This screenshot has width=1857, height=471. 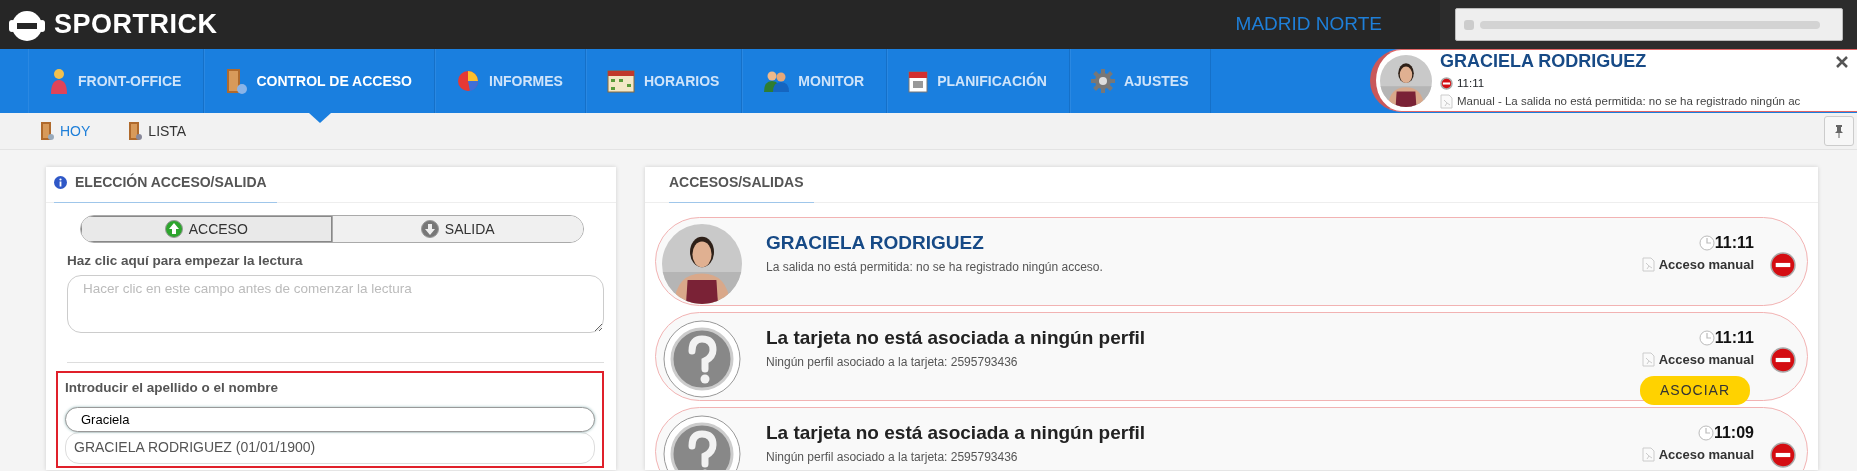 I want to click on subnav-tab: HOY, so click(x=65, y=131).